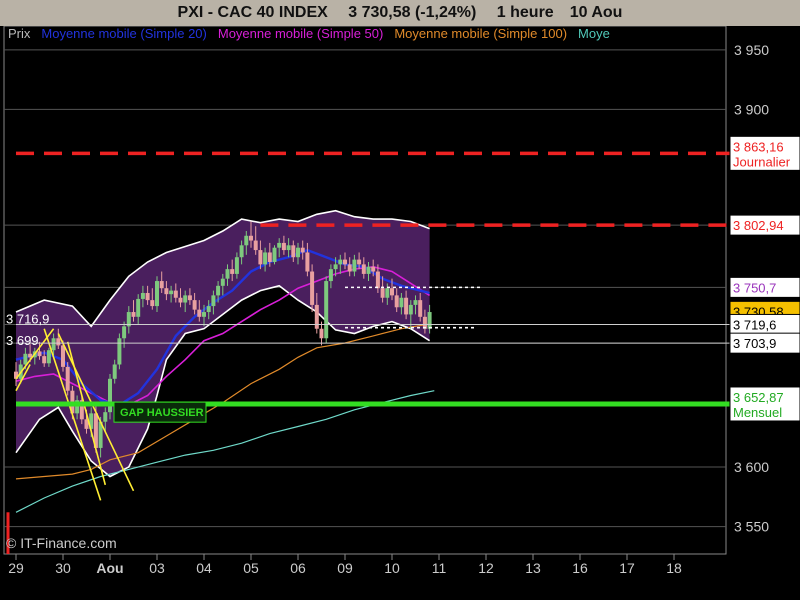  What do you see at coordinates (298, 568) in the screenshot?
I see `x-tick-label: 06` at bounding box center [298, 568].